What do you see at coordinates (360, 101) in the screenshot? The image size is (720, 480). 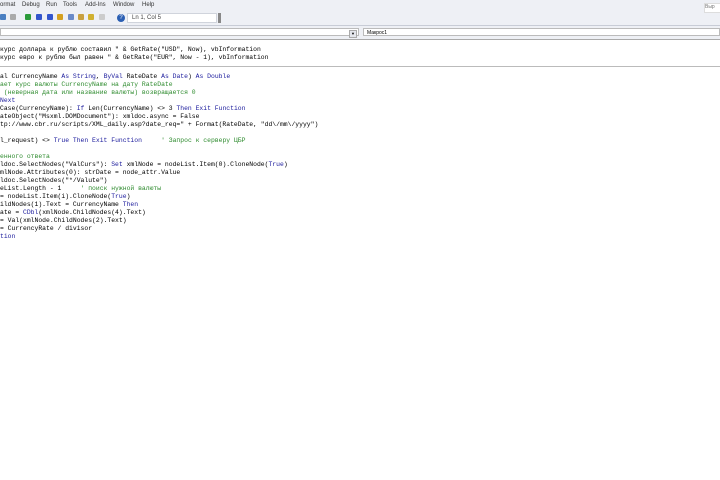 I see `code-line: Next` at bounding box center [360, 101].